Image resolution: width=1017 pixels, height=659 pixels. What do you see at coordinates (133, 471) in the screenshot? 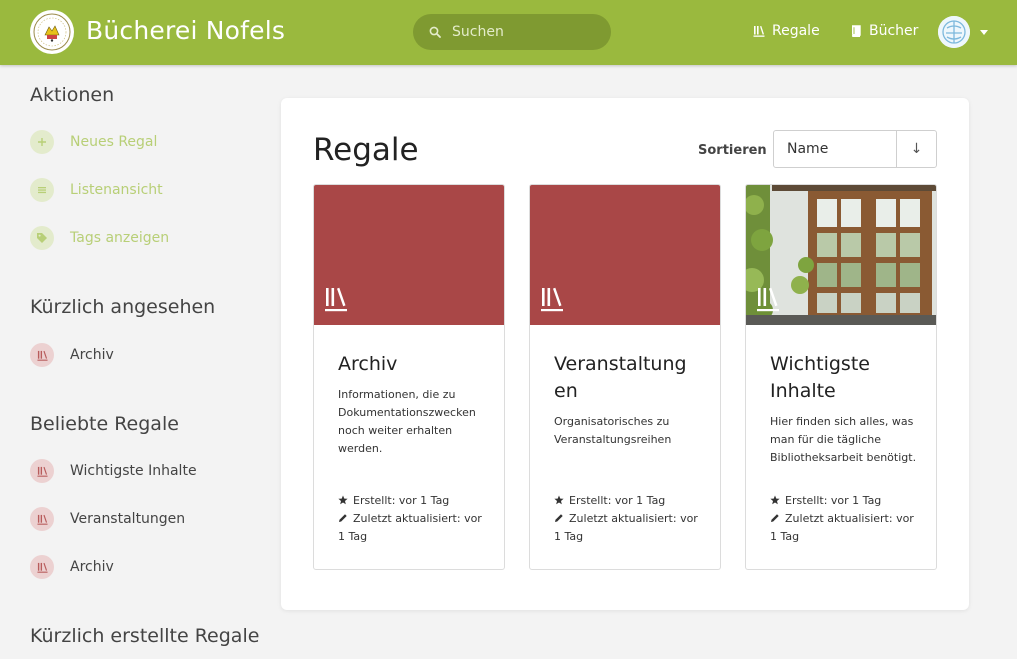
I see `sidebar-shelf-label: Wichtigste Inhalte` at bounding box center [133, 471].